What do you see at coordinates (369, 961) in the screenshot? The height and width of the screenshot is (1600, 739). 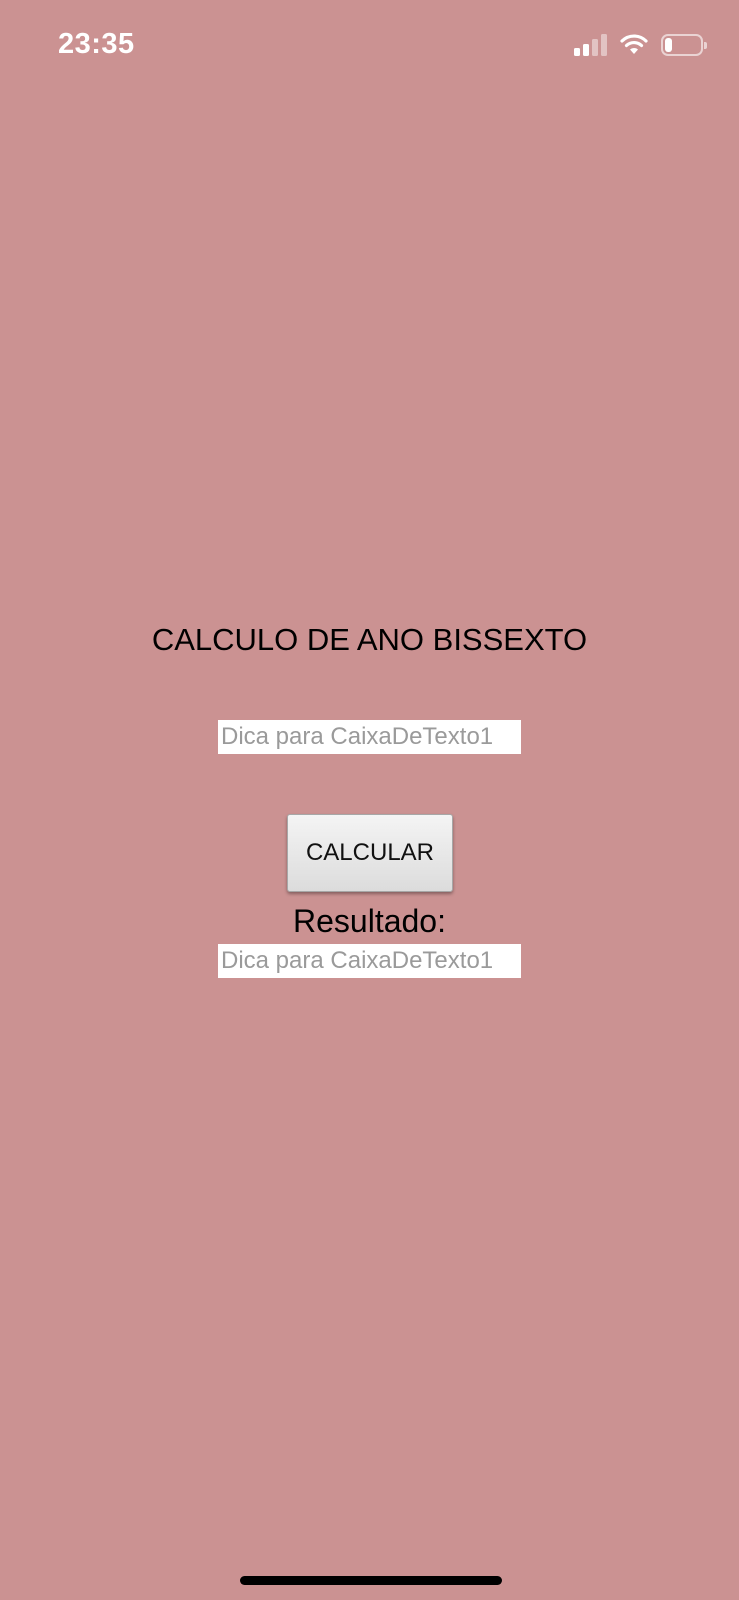 I see `result-input` at bounding box center [369, 961].